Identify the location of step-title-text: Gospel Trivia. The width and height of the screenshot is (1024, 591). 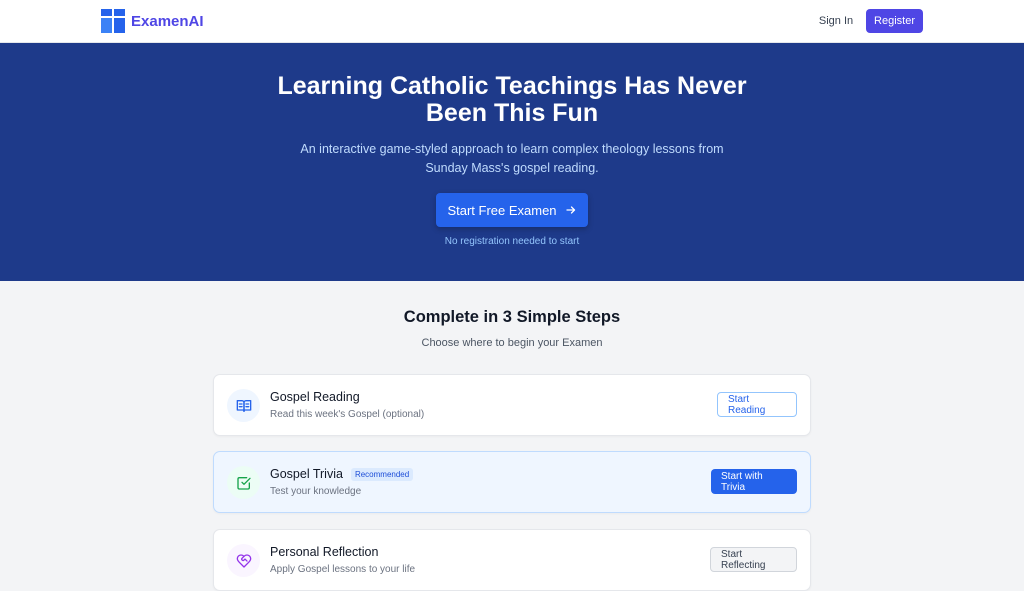
(306, 474).